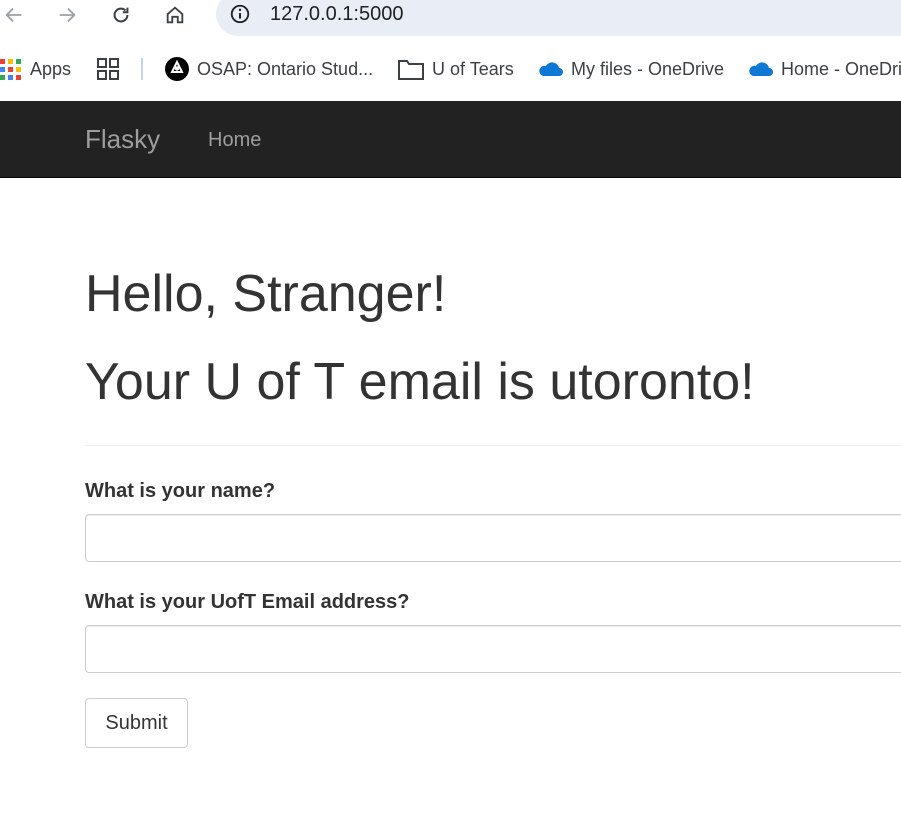  Describe the element at coordinates (473, 68) in the screenshot. I see `bookmark-label: U of Tears` at that location.